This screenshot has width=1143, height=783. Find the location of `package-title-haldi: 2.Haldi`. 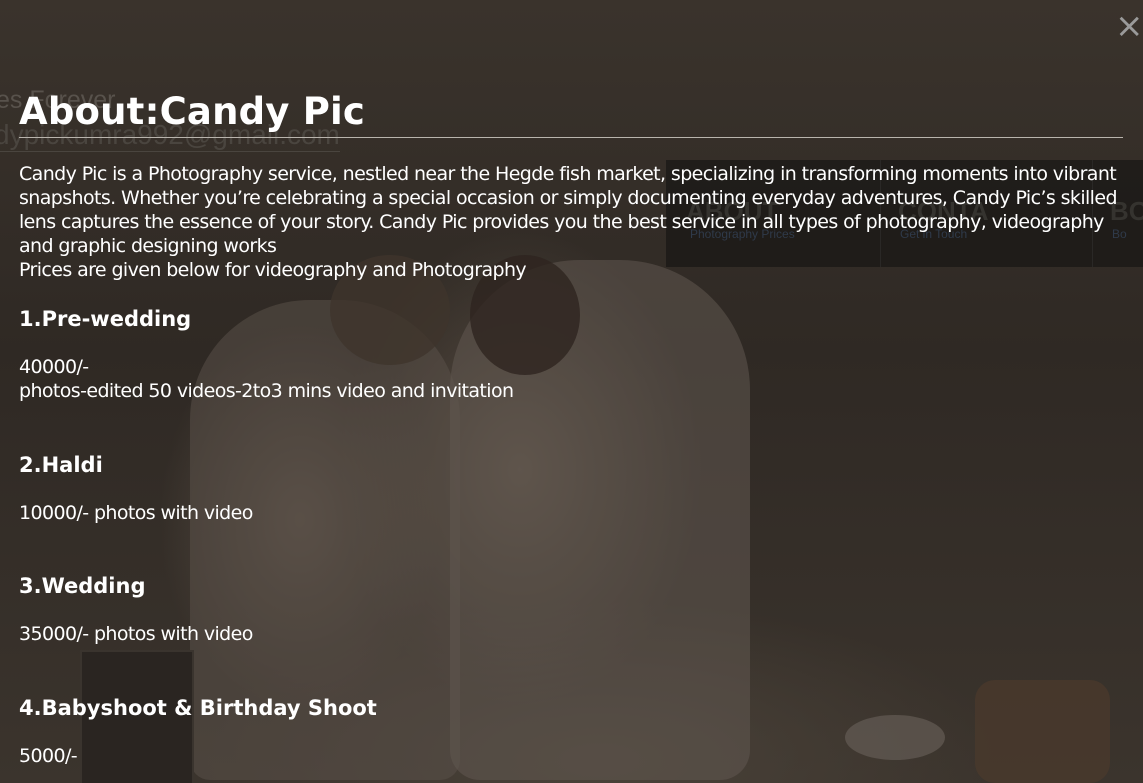

package-title-haldi: 2.Haldi is located at coordinates (61, 465).